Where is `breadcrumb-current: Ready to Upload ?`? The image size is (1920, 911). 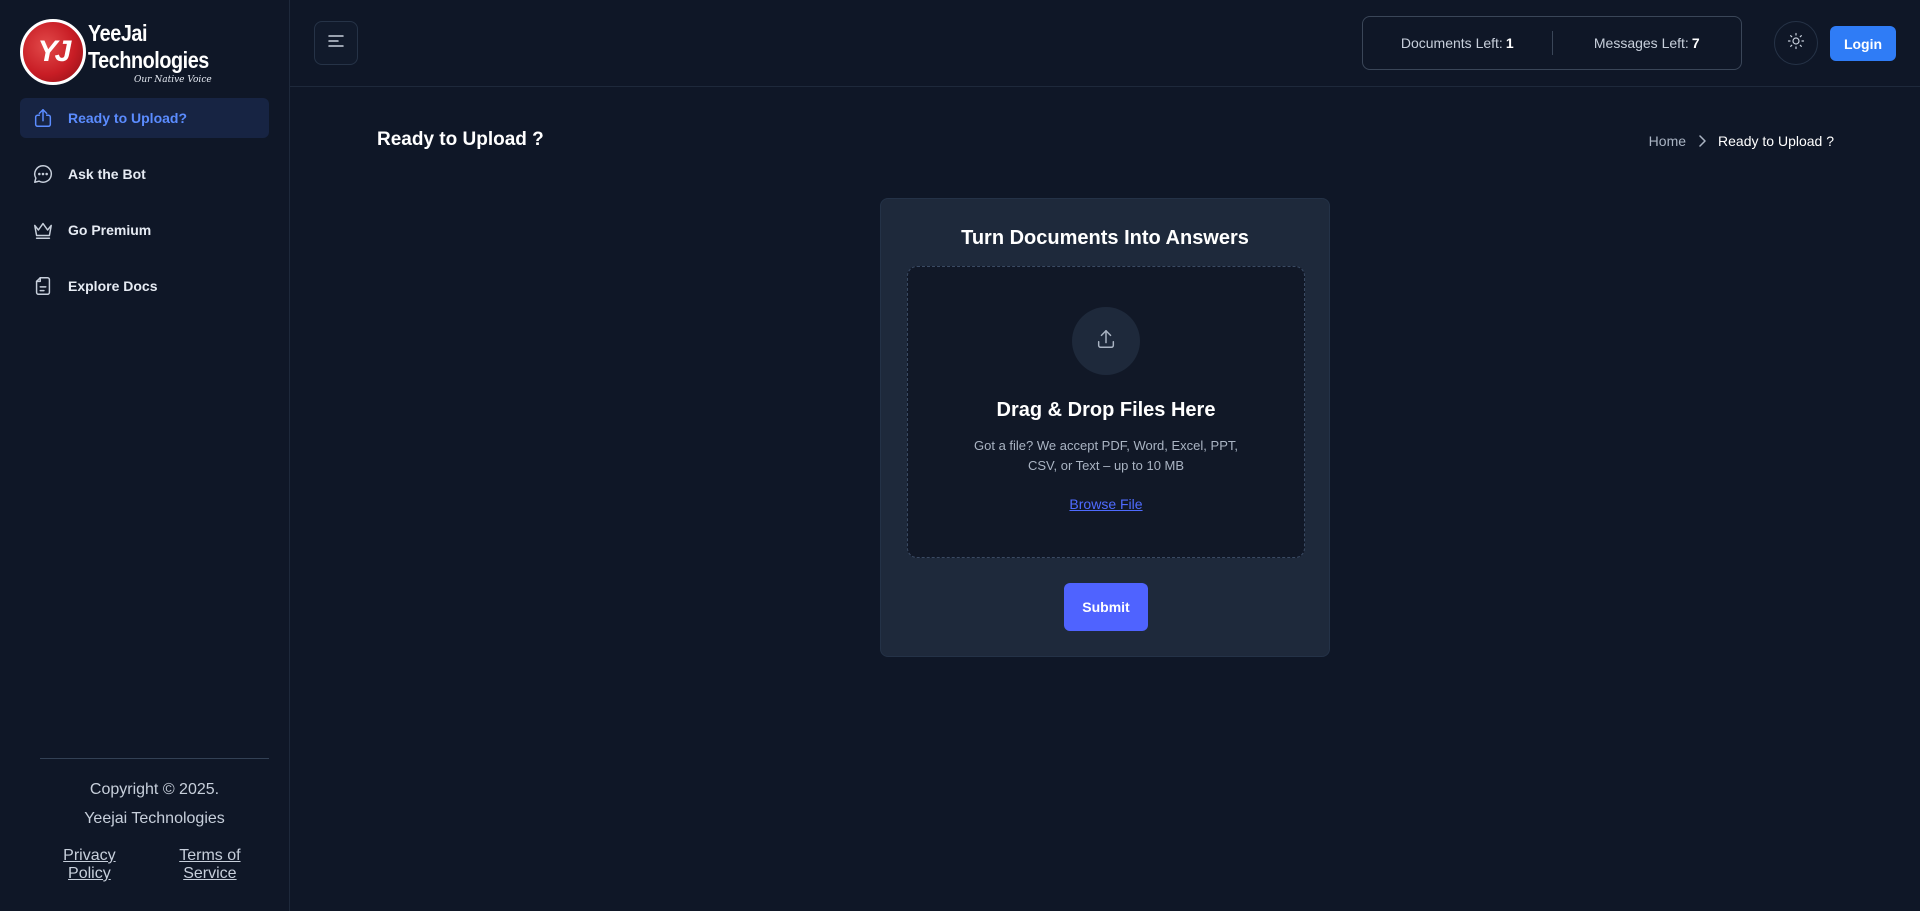
breadcrumb-current: Ready to Upload ? is located at coordinates (1776, 141).